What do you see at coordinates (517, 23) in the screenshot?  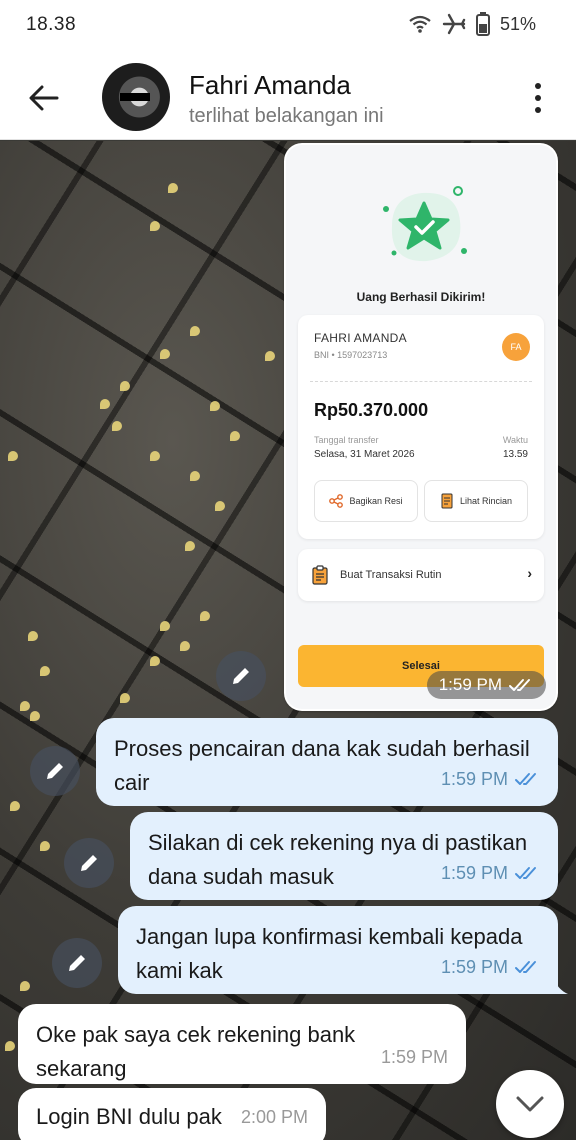 I see `battery-percent: 51%` at bounding box center [517, 23].